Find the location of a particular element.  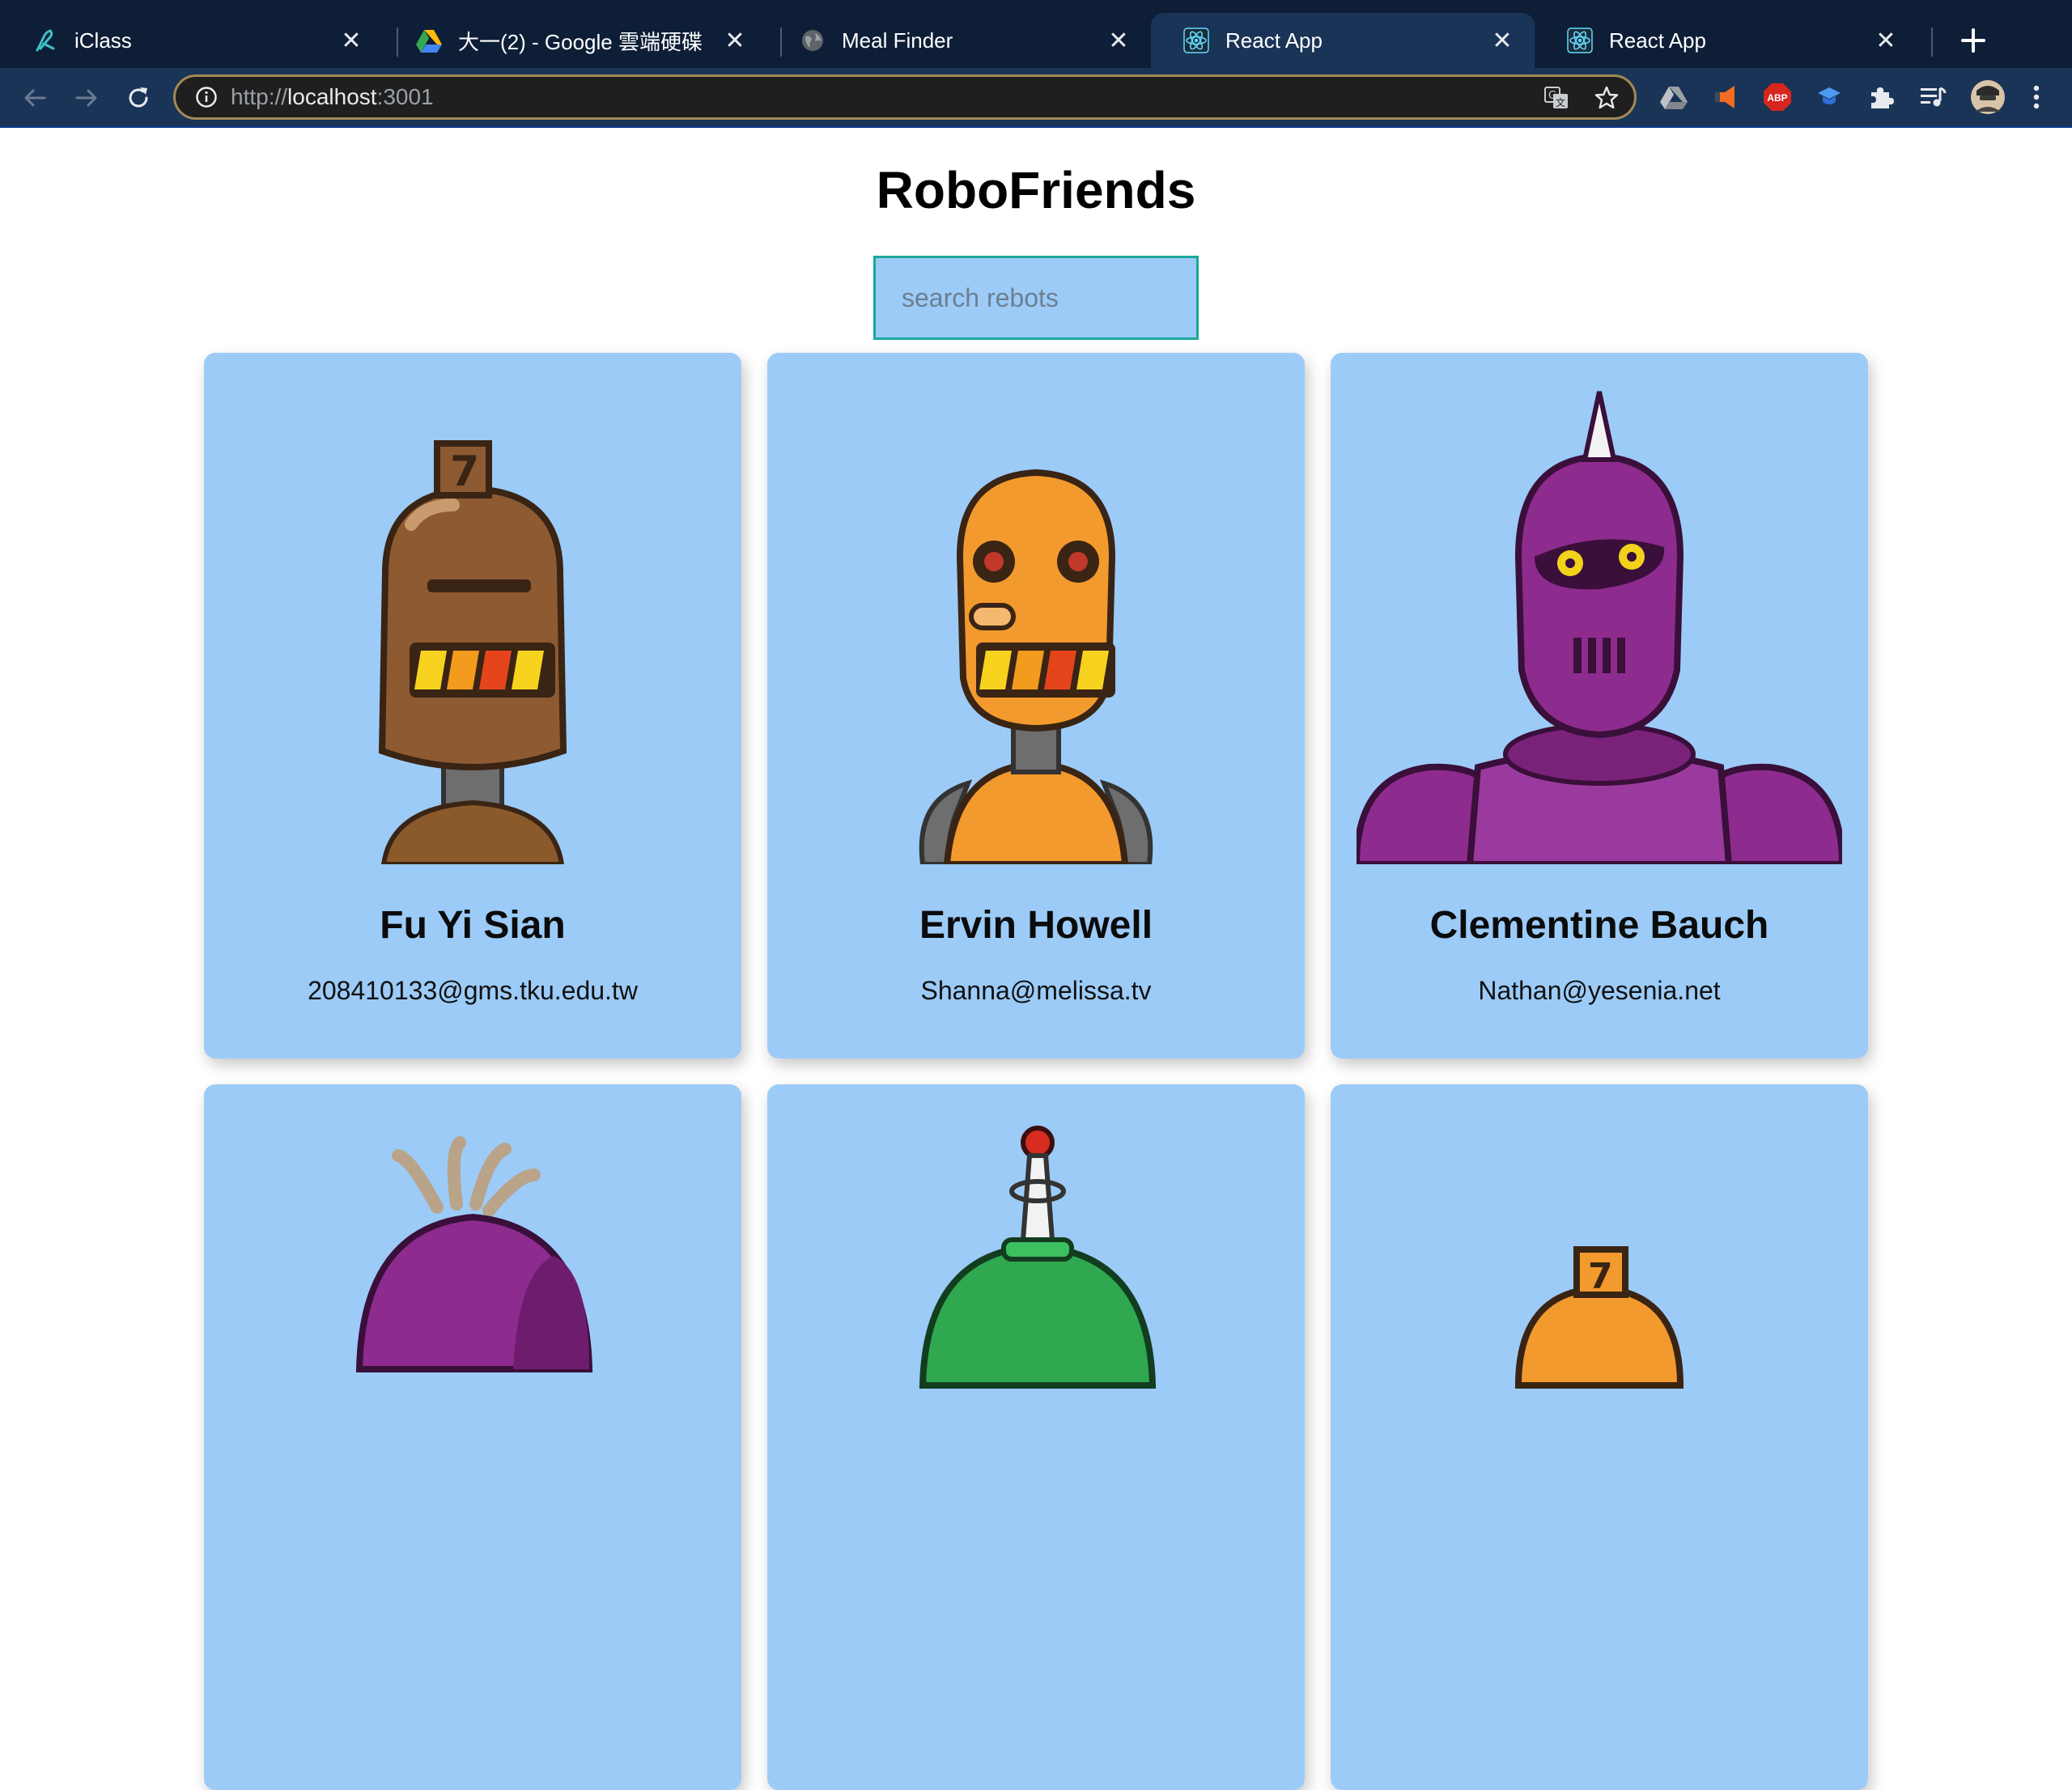

extension-orange-icon is located at coordinates (1725, 97).